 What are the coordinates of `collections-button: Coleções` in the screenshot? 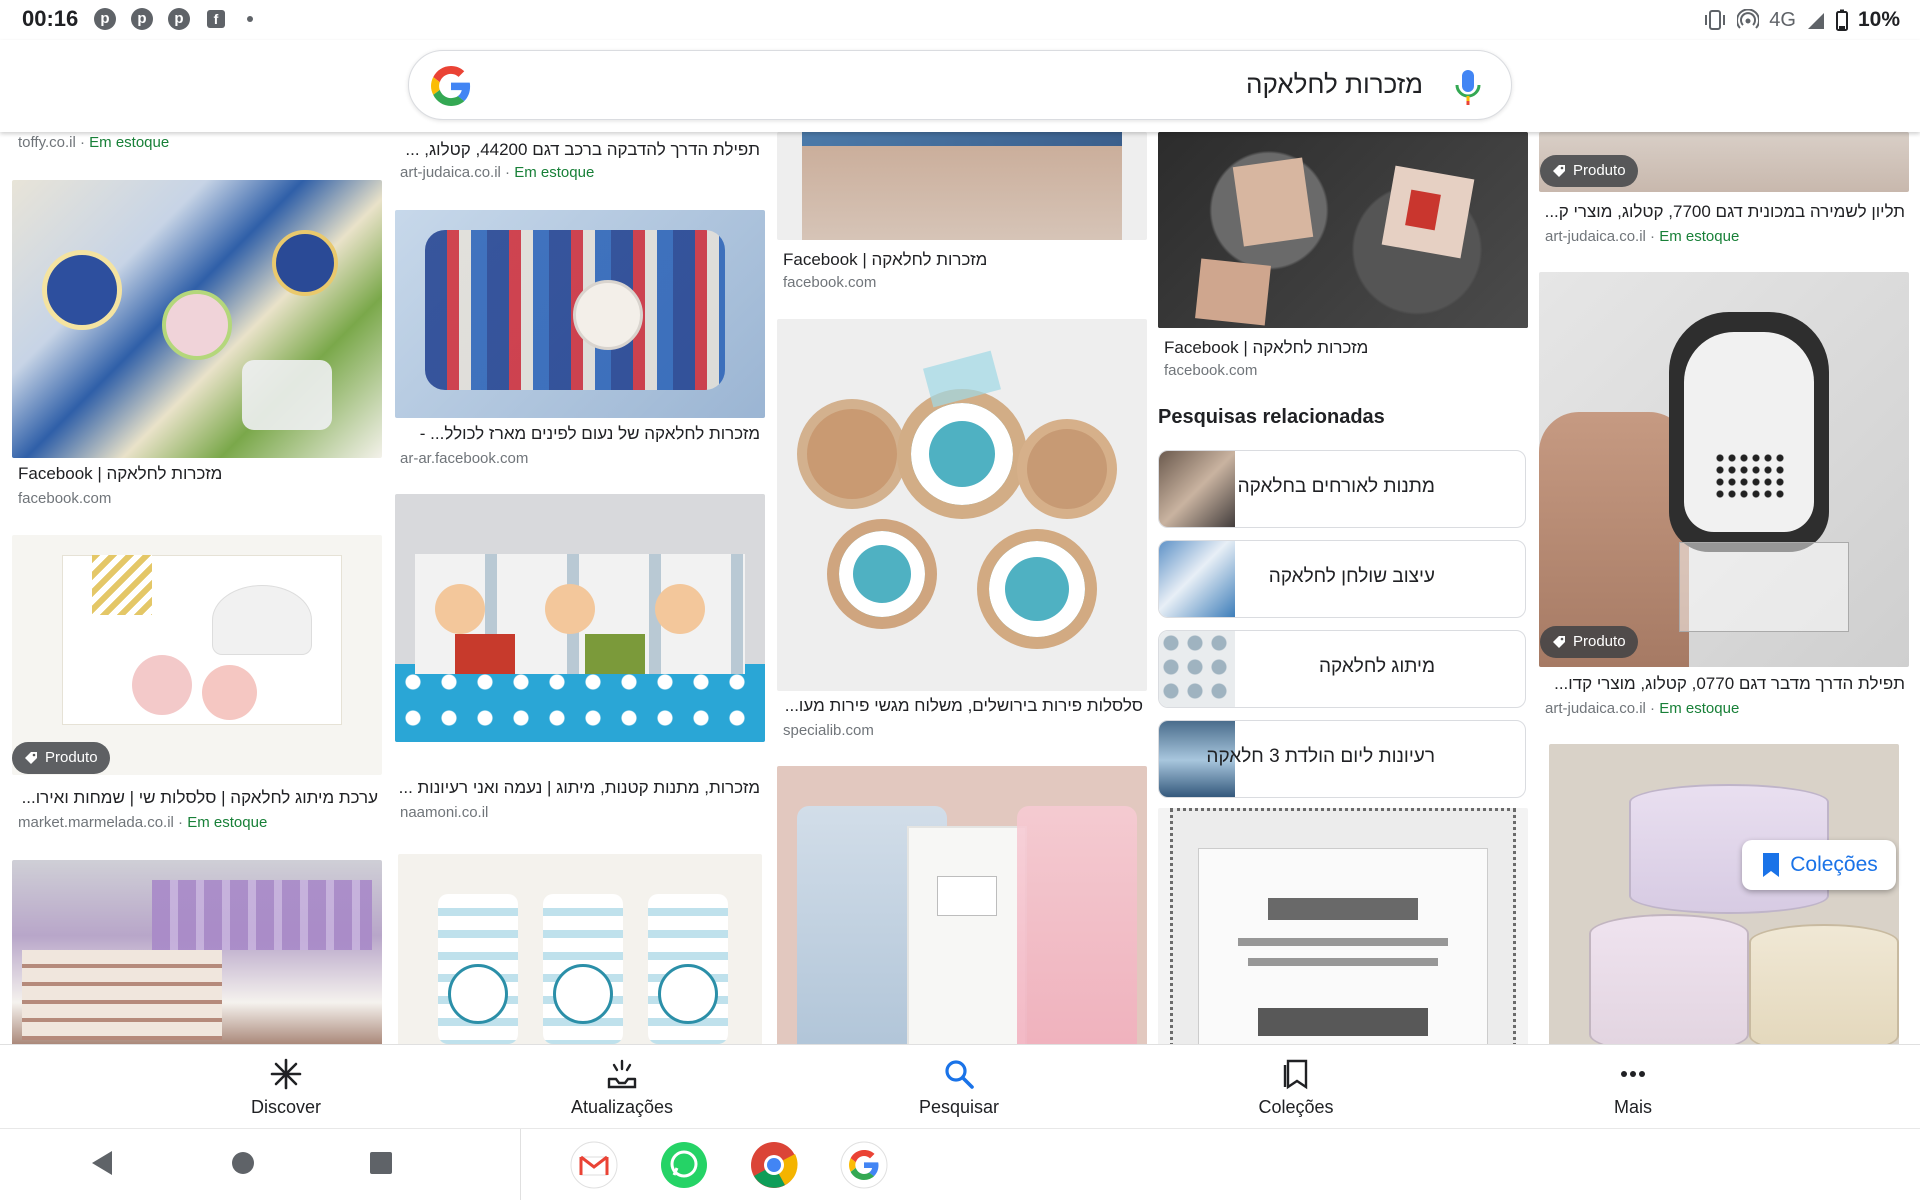 It's located at (1819, 865).